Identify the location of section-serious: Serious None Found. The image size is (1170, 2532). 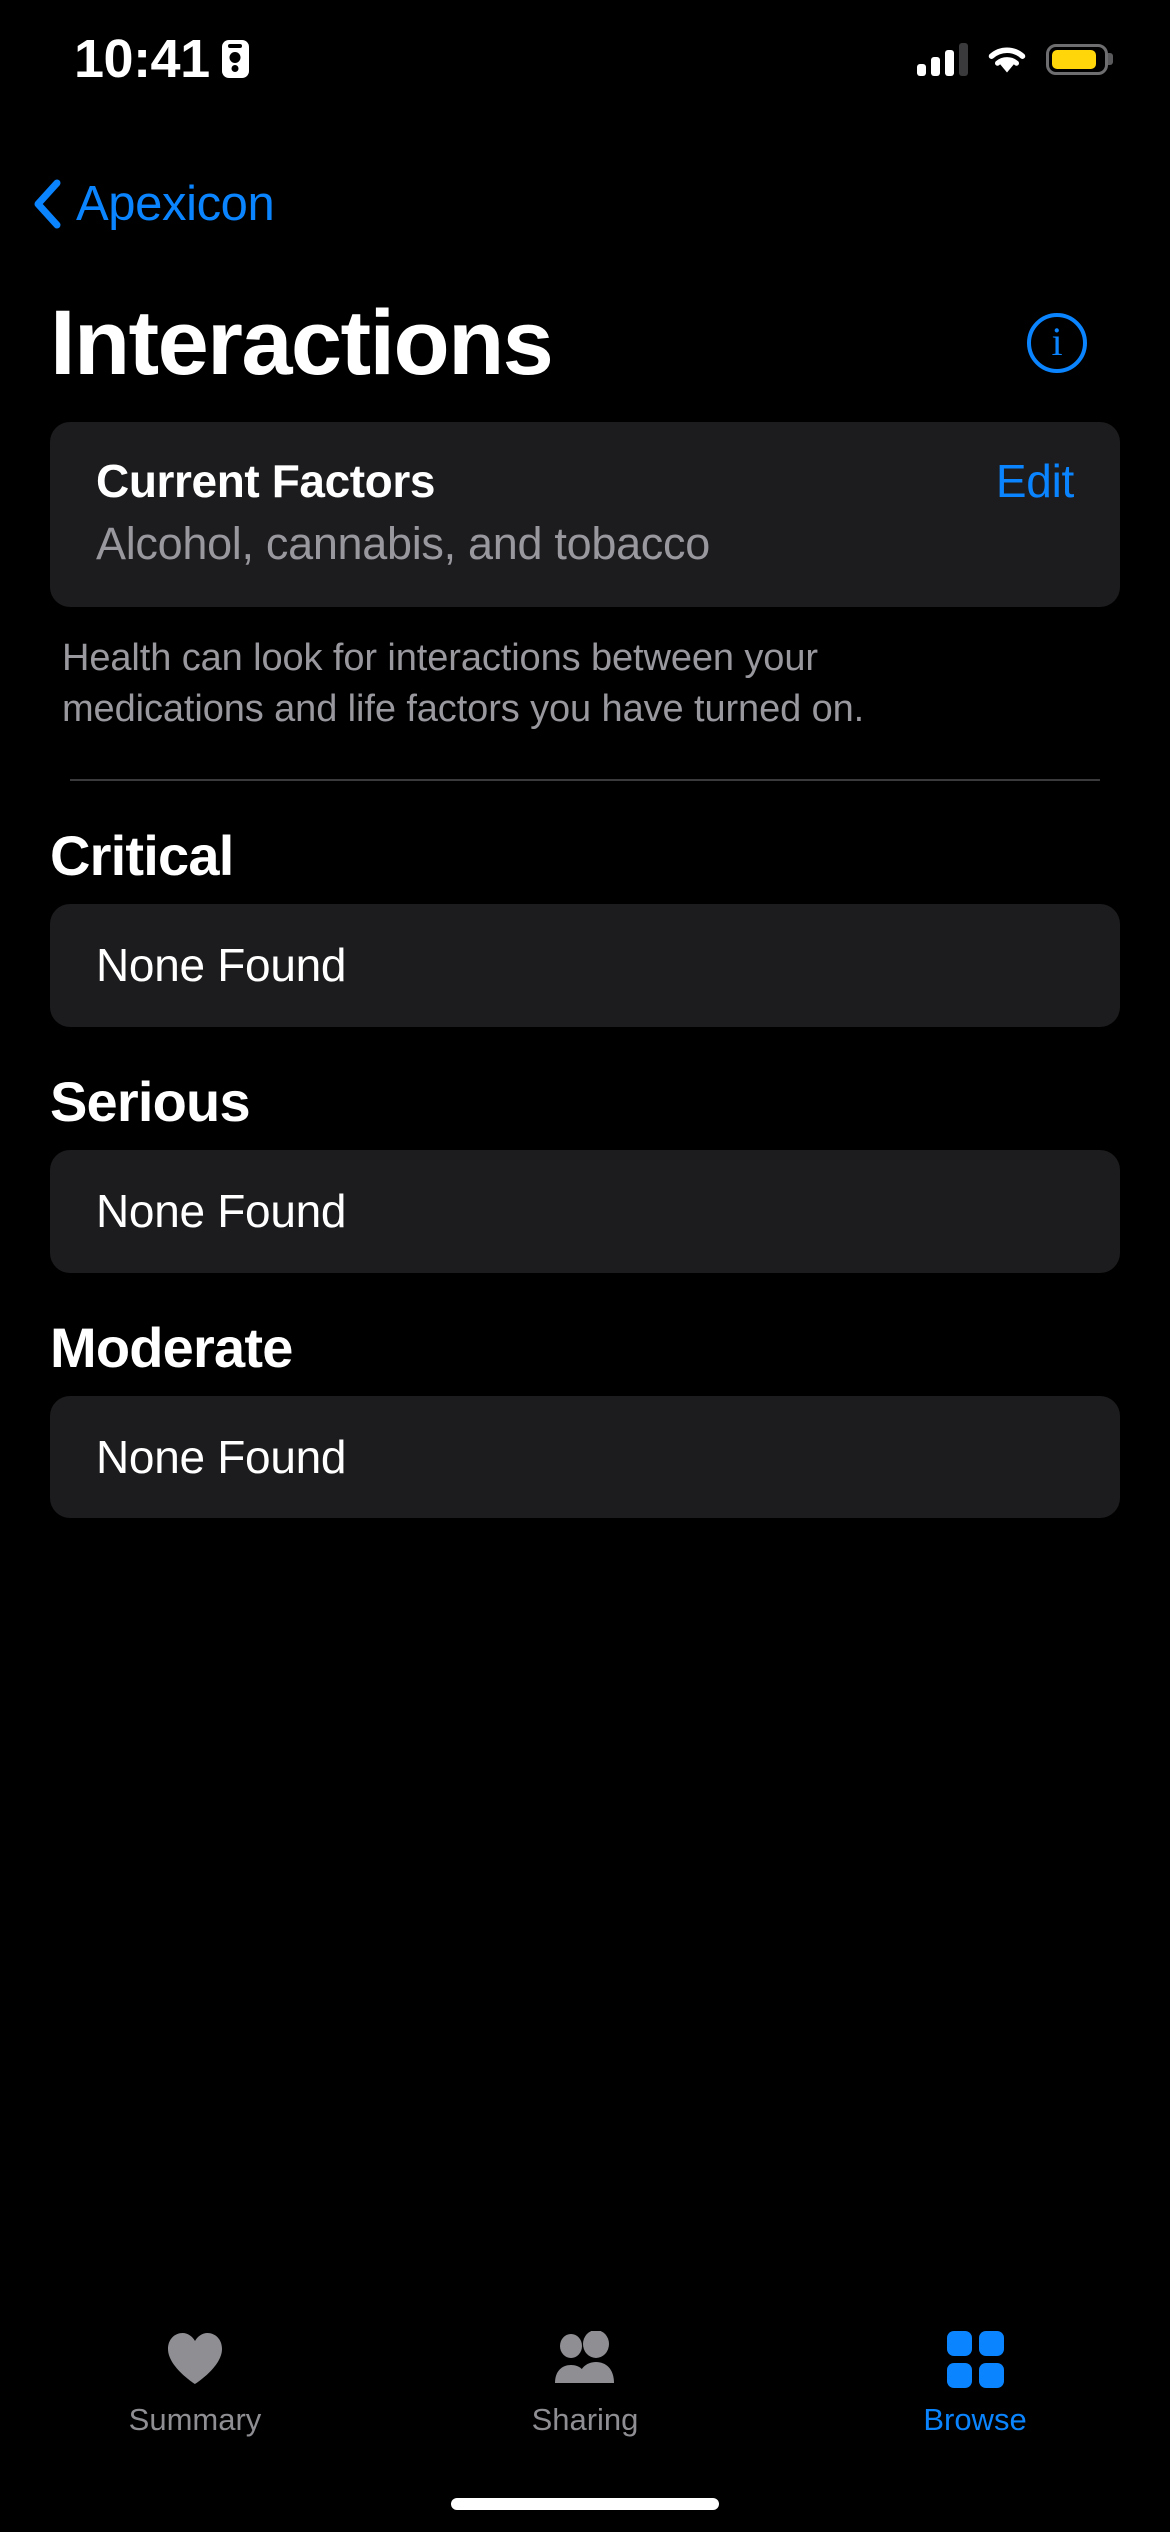
(585, 1173).